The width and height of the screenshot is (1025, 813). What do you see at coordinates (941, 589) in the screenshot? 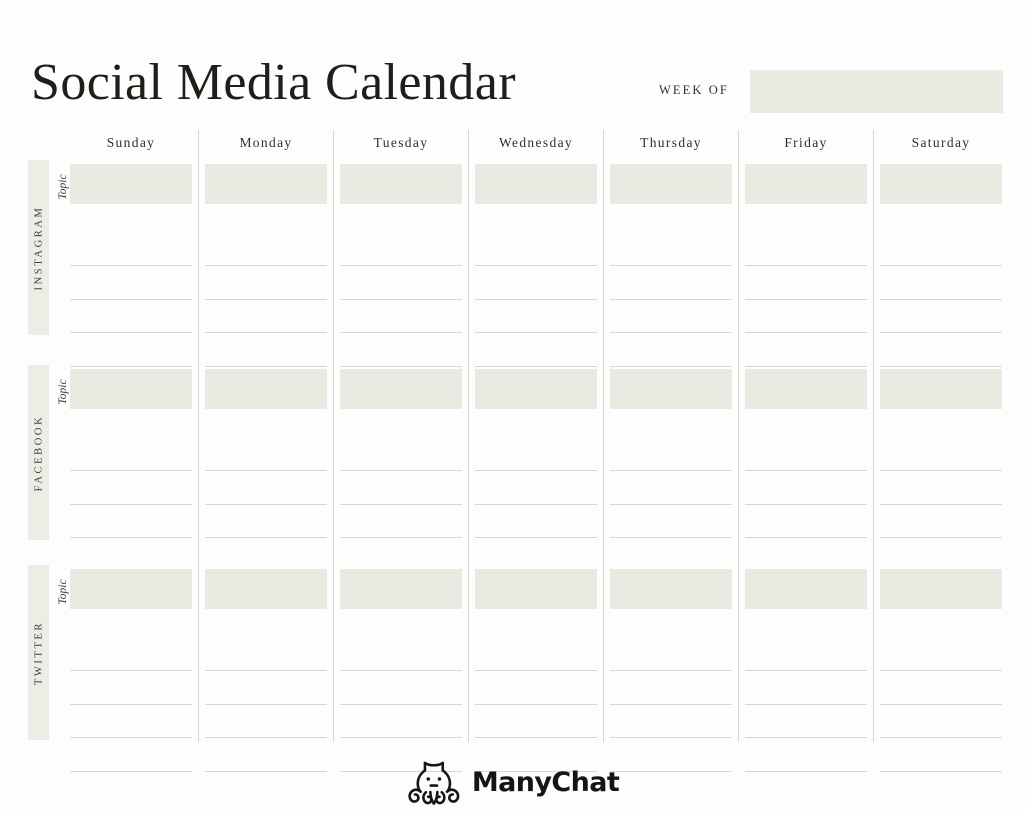
I see `topic-input-twitter-saturday` at bounding box center [941, 589].